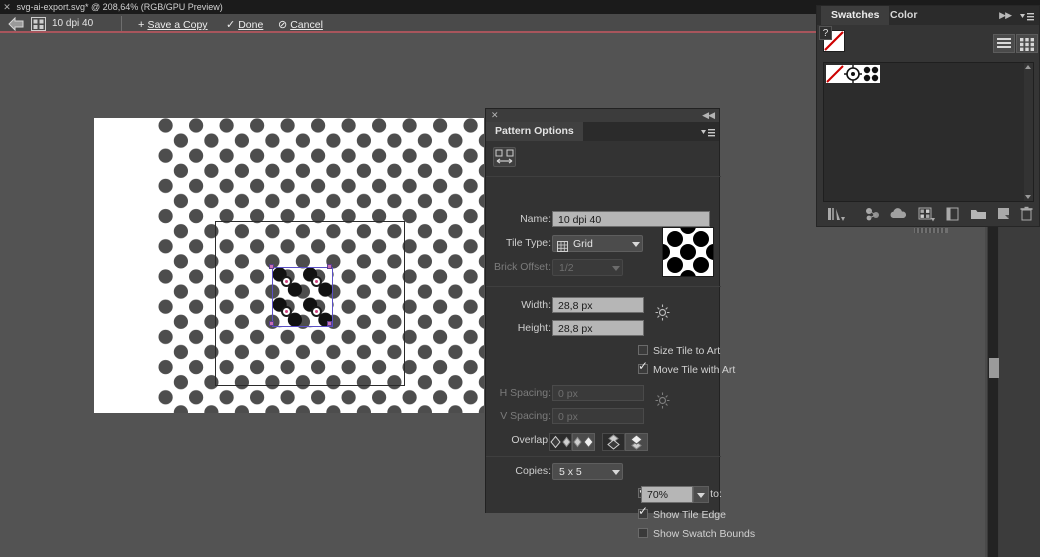 The width and height of the screenshot is (1040, 557). Describe the element at coordinates (583, 244) in the screenshot. I see `tile-type-value: Grid` at that location.